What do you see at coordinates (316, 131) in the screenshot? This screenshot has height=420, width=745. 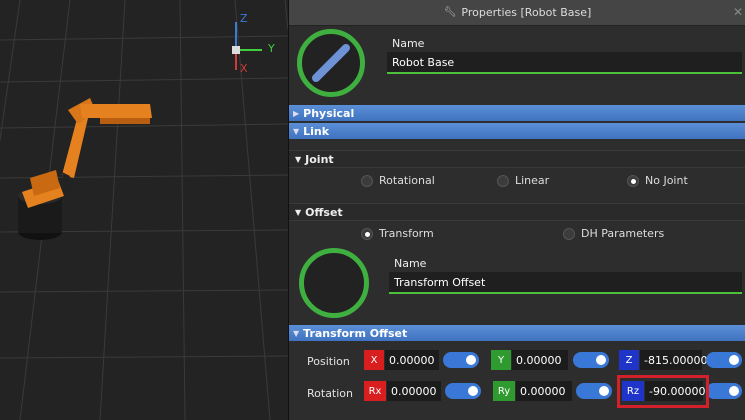 I see `section-link-label: Link` at bounding box center [316, 131].